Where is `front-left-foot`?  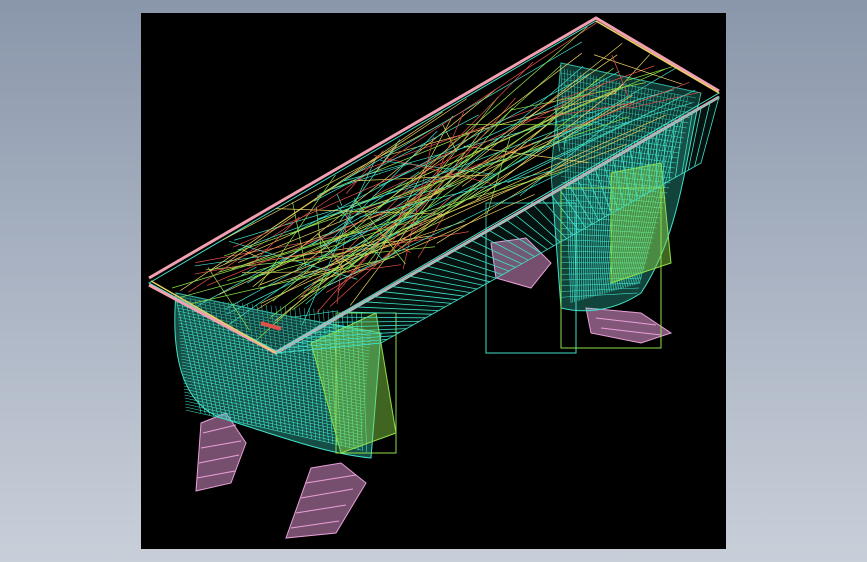
front-left-foot is located at coordinates (221, 452).